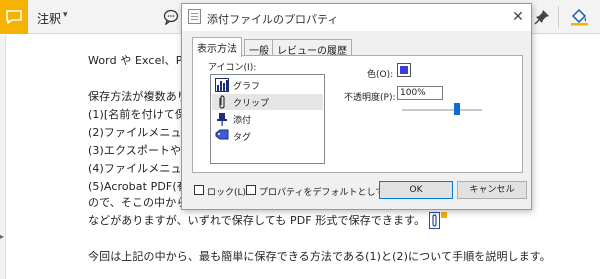 The width and height of the screenshot is (600, 279). I want to click on left-panel-rail, so click(3, 157).